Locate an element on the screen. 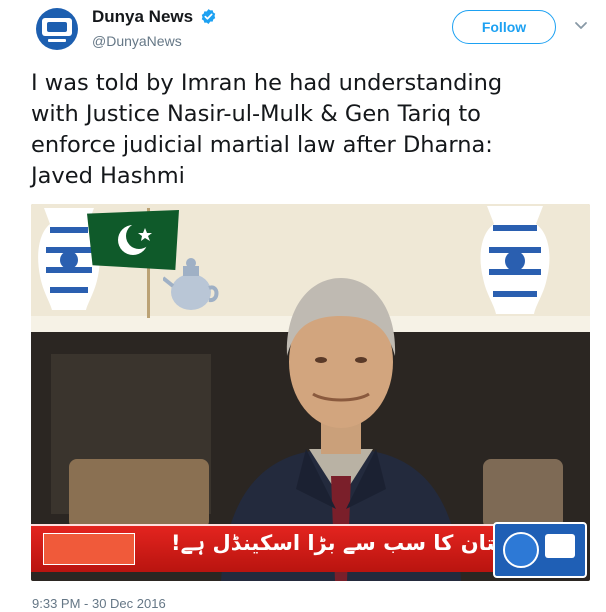  follow-button: Follow is located at coordinates (504, 27).